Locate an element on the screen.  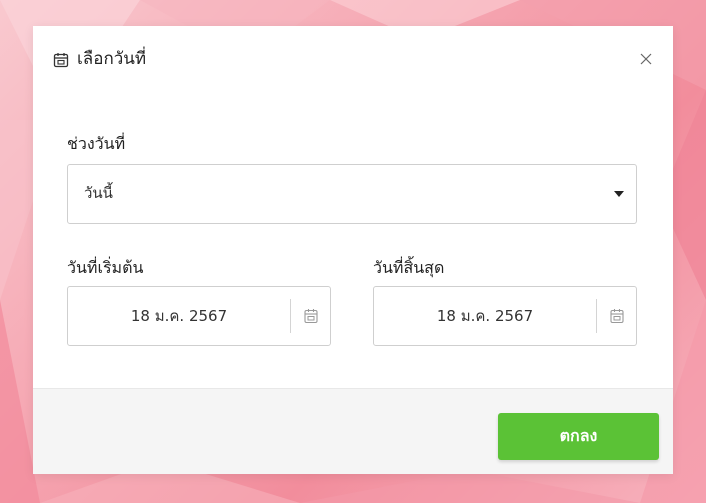
close-button is located at coordinates (646, 59).